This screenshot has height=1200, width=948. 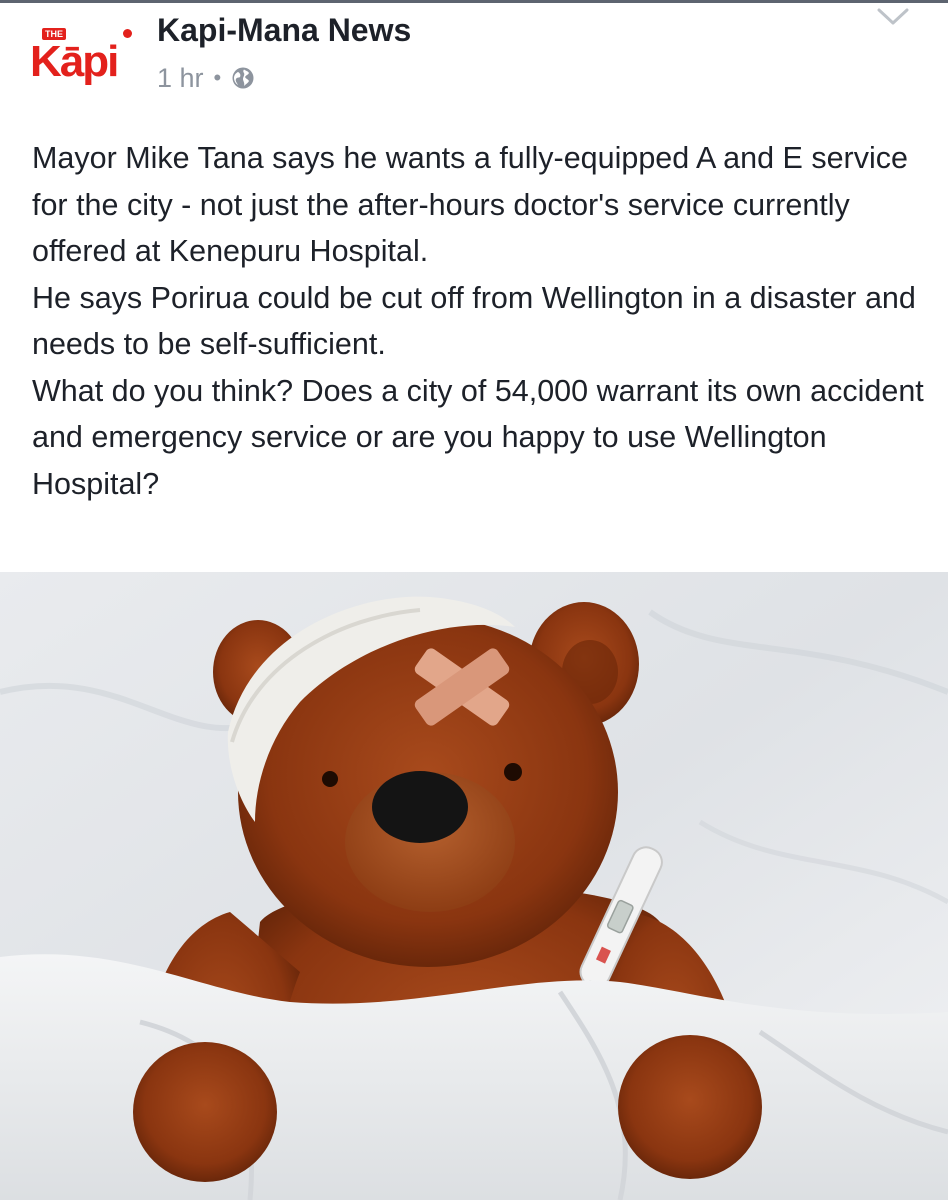 I want to click on chevron-down-icon, so click(x=893, y=17).